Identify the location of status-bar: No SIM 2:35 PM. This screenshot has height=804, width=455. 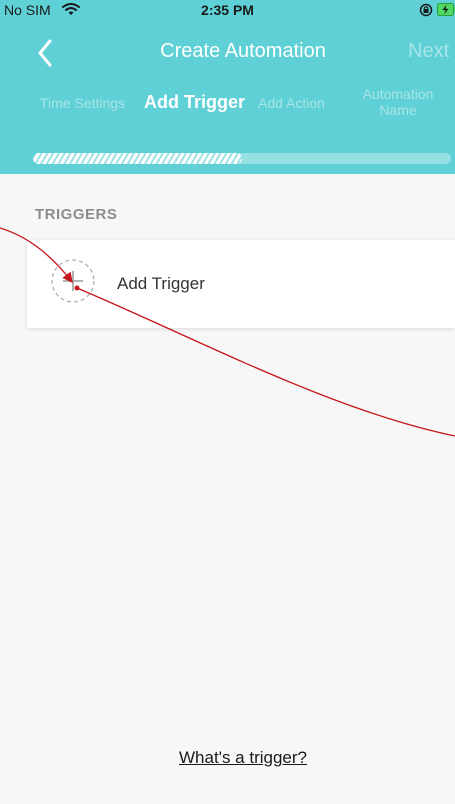
(227, 11).